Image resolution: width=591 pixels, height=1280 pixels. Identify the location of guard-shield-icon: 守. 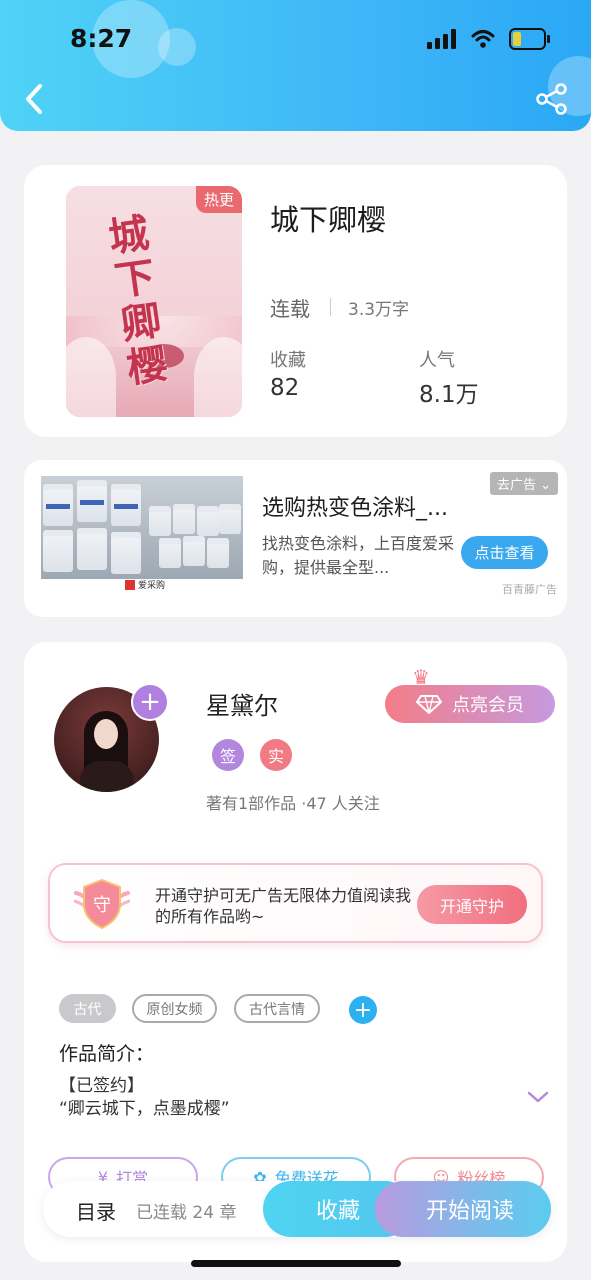
(102, 904).